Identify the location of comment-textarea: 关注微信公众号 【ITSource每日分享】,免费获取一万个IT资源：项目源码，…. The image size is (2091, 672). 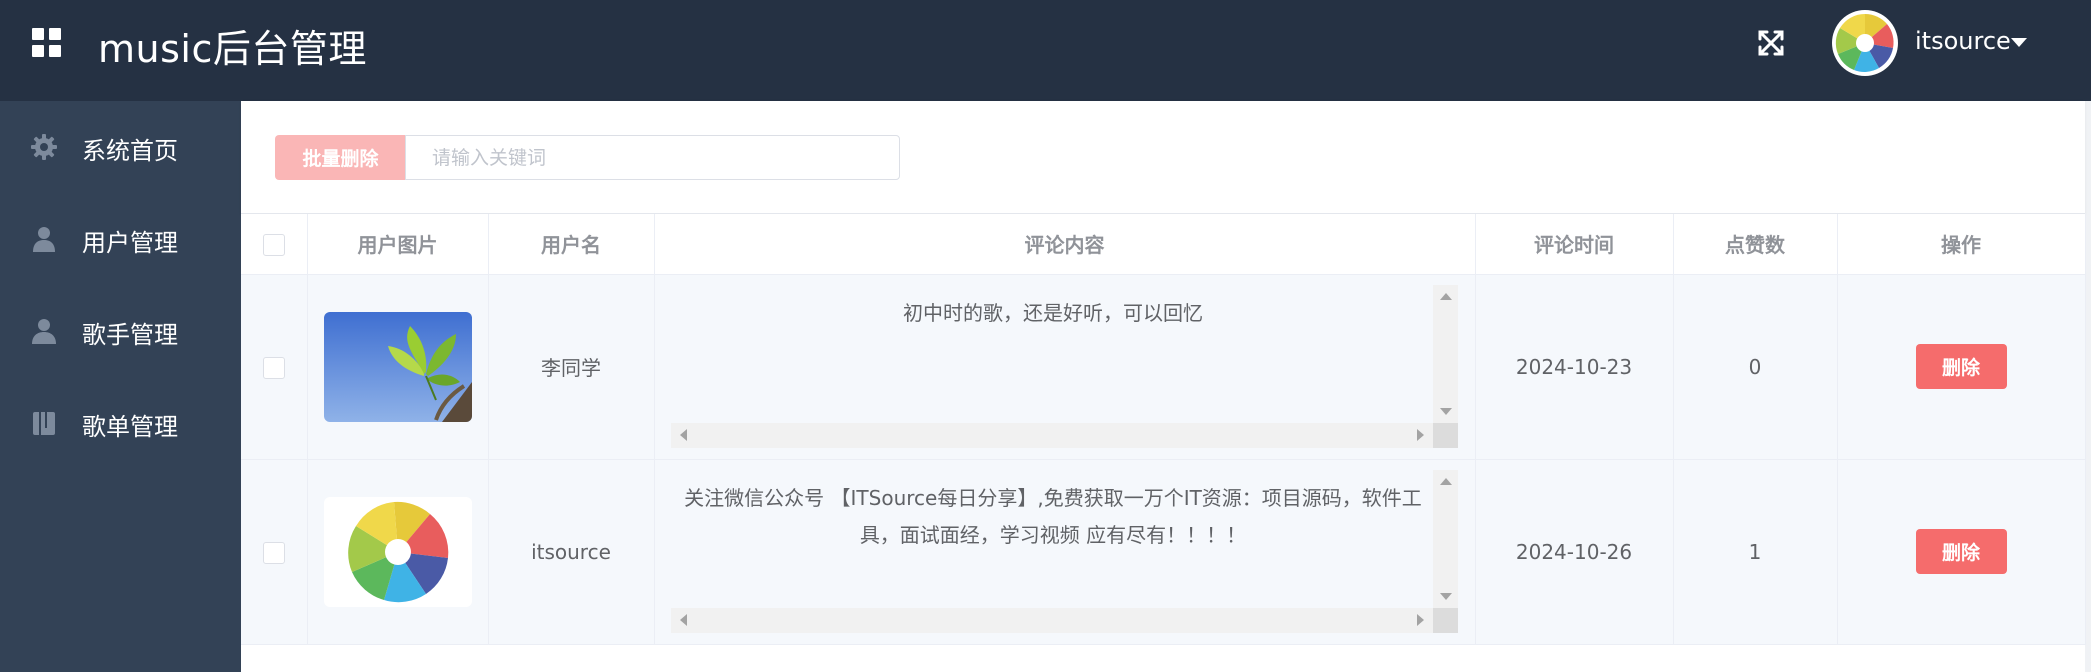
(1064, 551).